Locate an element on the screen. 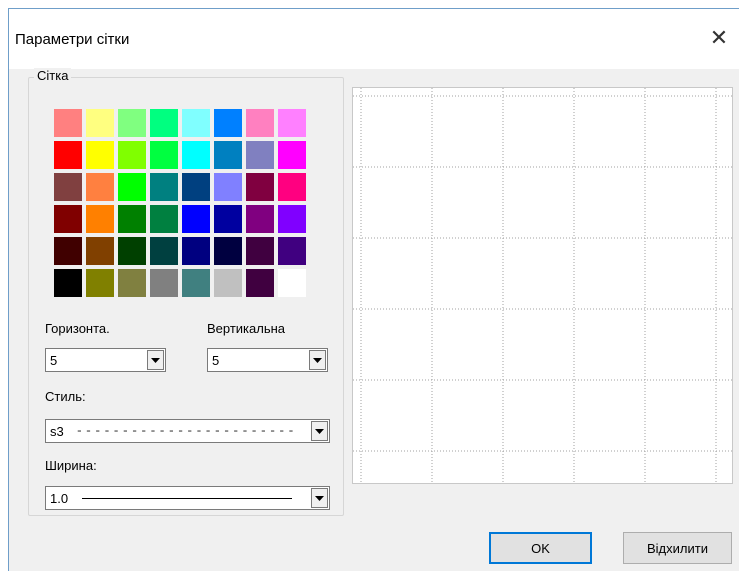  style-label: Стиль: is located at coordinates (65, 396).